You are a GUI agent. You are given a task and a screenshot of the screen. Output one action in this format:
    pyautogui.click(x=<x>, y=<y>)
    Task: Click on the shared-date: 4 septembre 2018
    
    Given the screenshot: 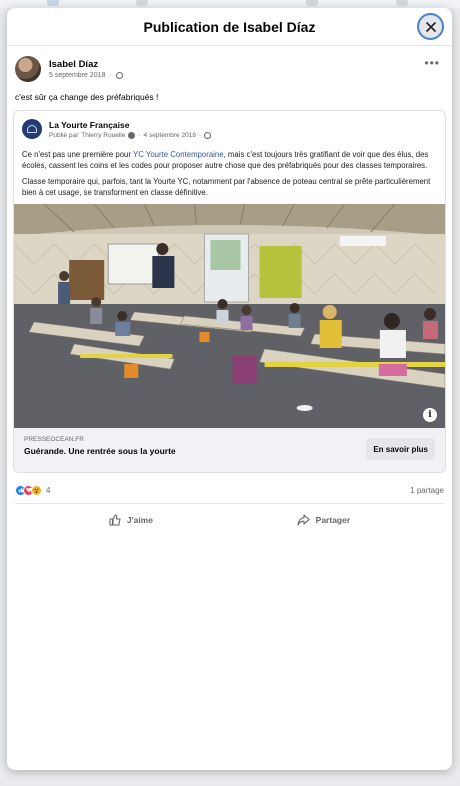 What is the action you would take?
    pyautogui.click(x=170, y=135)
    